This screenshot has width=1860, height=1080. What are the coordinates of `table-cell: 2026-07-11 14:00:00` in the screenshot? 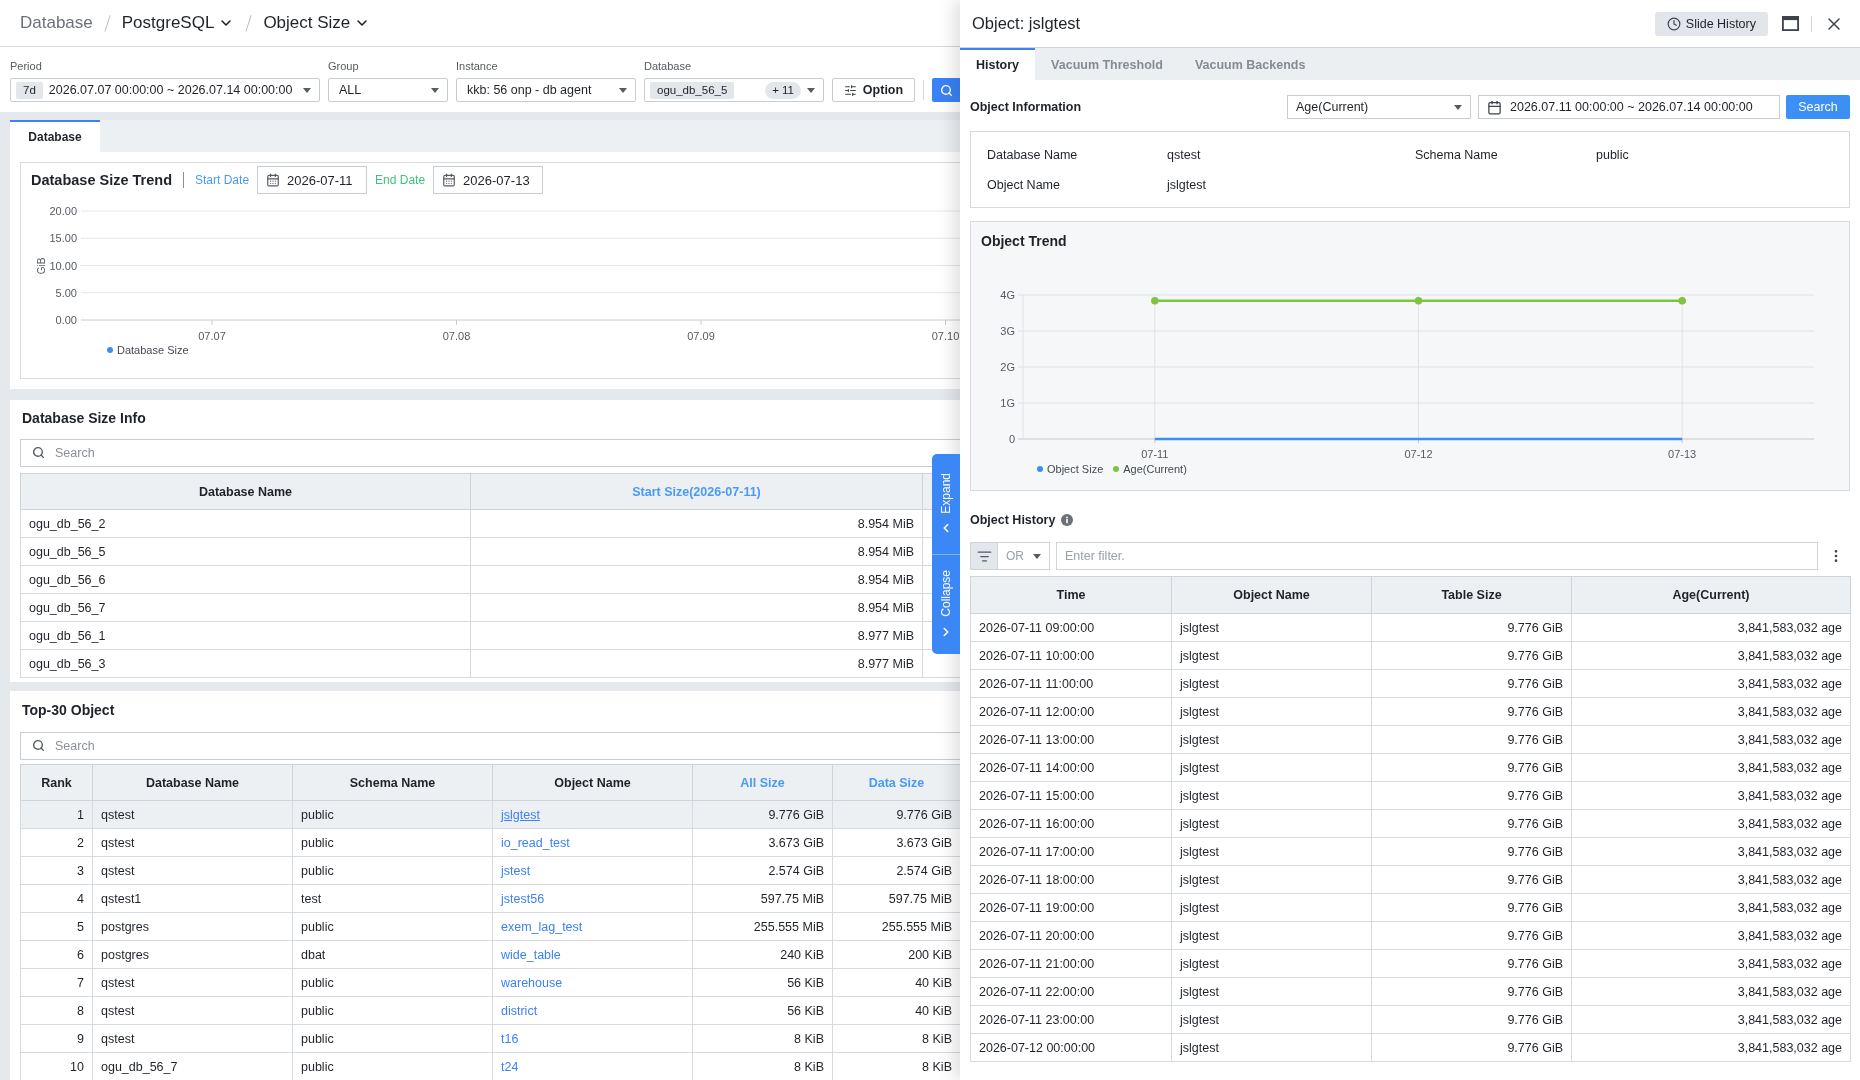 It's located at (1071, 767).